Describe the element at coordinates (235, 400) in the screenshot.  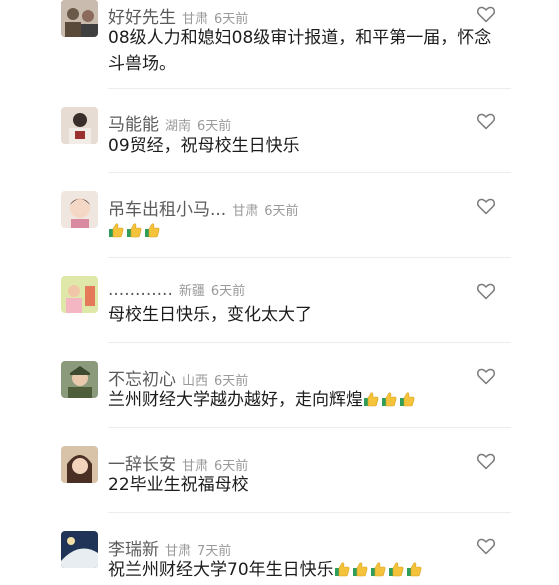
I see `comment-text-content: 兰州财经大学越办越好，走向辉煌` at that location.